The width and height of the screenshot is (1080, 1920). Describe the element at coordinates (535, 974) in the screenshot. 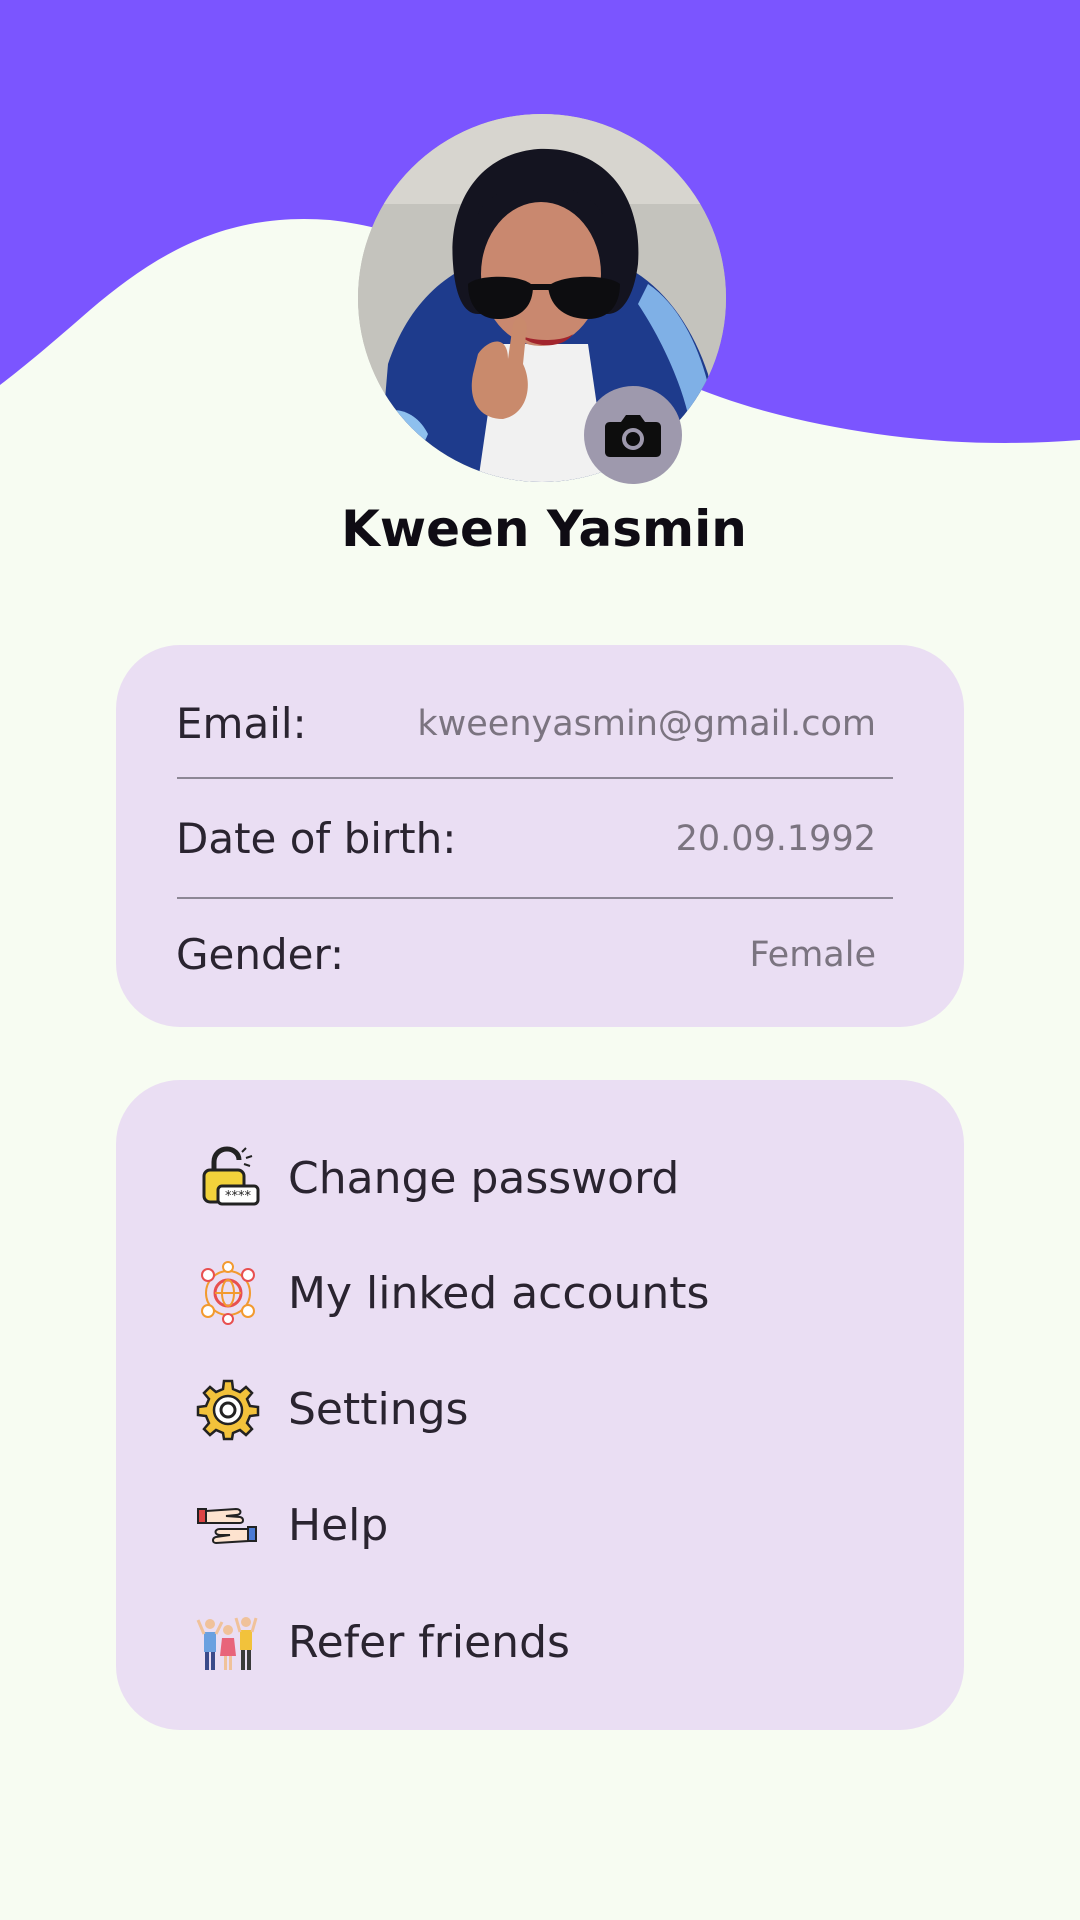

I see `gender-row: Gender: Female` at that location.